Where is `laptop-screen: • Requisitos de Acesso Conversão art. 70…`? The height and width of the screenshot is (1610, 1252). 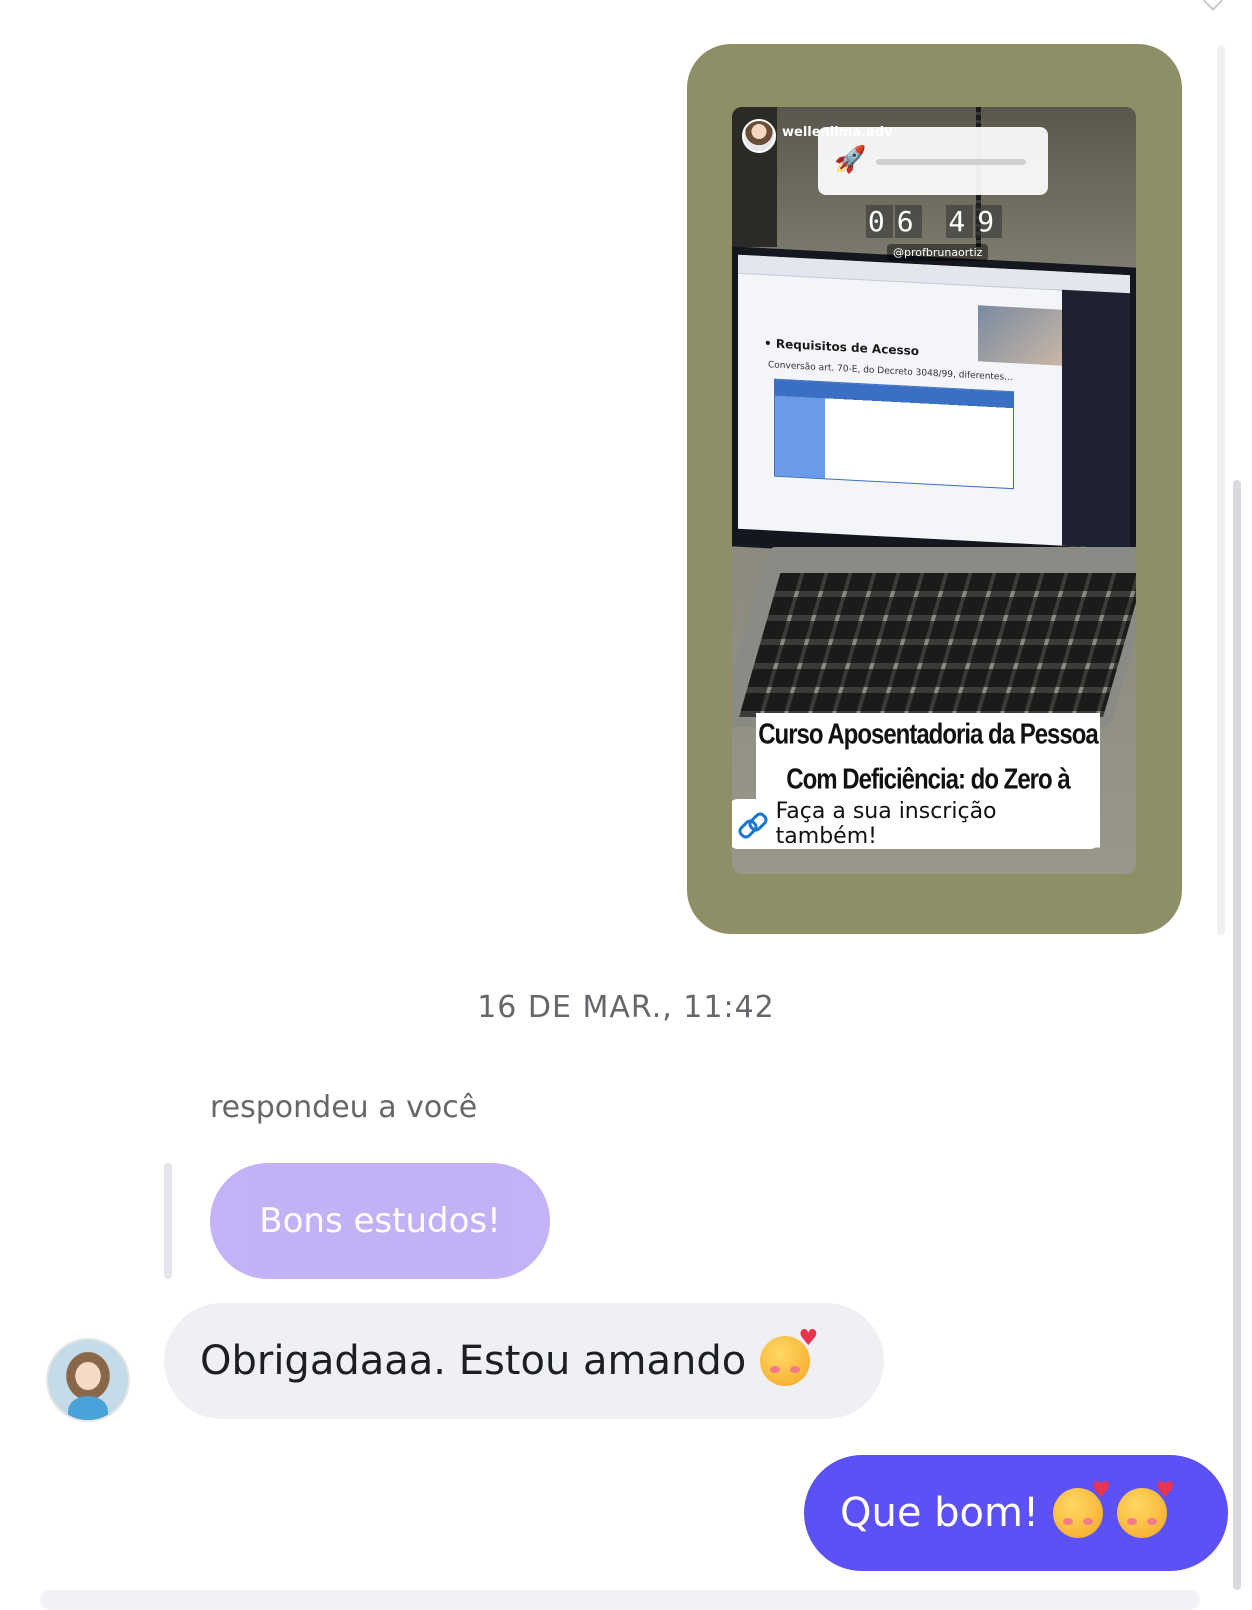
laptop-screen: • Requisitos de Acesso Conversão art. 70… is located at coordinates (934, 407).